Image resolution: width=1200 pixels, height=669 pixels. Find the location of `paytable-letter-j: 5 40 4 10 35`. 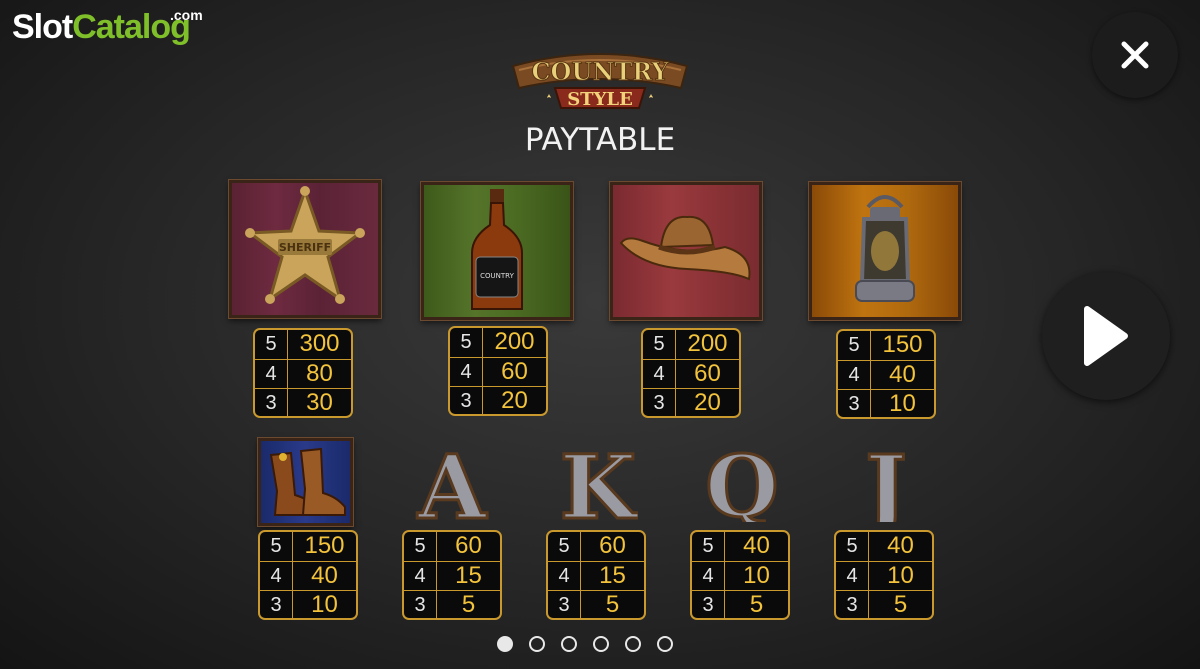

paytable-letter-j: 5 40 4 10 35 is located at coordinates (884, 575).